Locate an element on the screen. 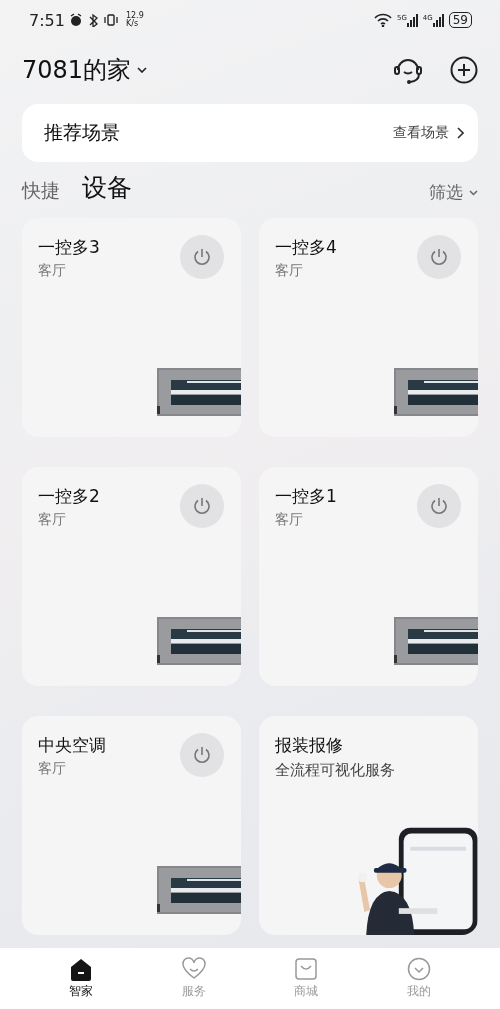 This screenshot has width=500, height=1009. tab: 快捷 is located at coordinates (41, 191).